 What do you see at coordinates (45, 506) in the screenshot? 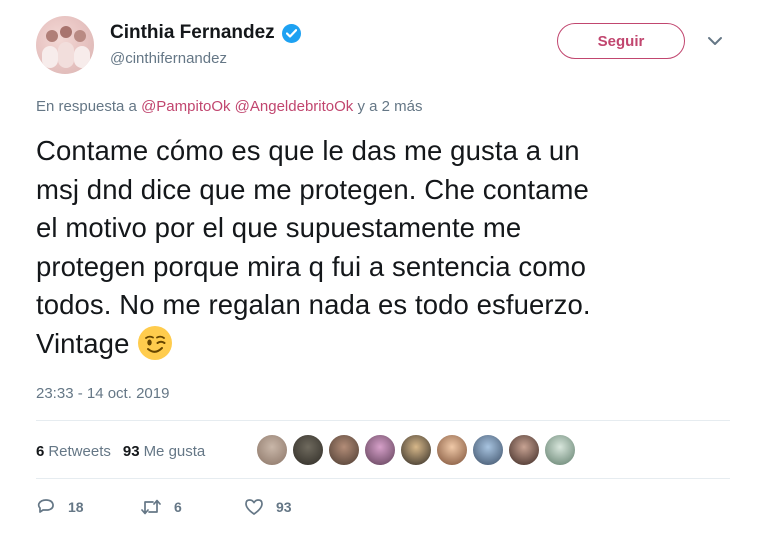
I see `reply-icon` at bounding box center [45, 506].